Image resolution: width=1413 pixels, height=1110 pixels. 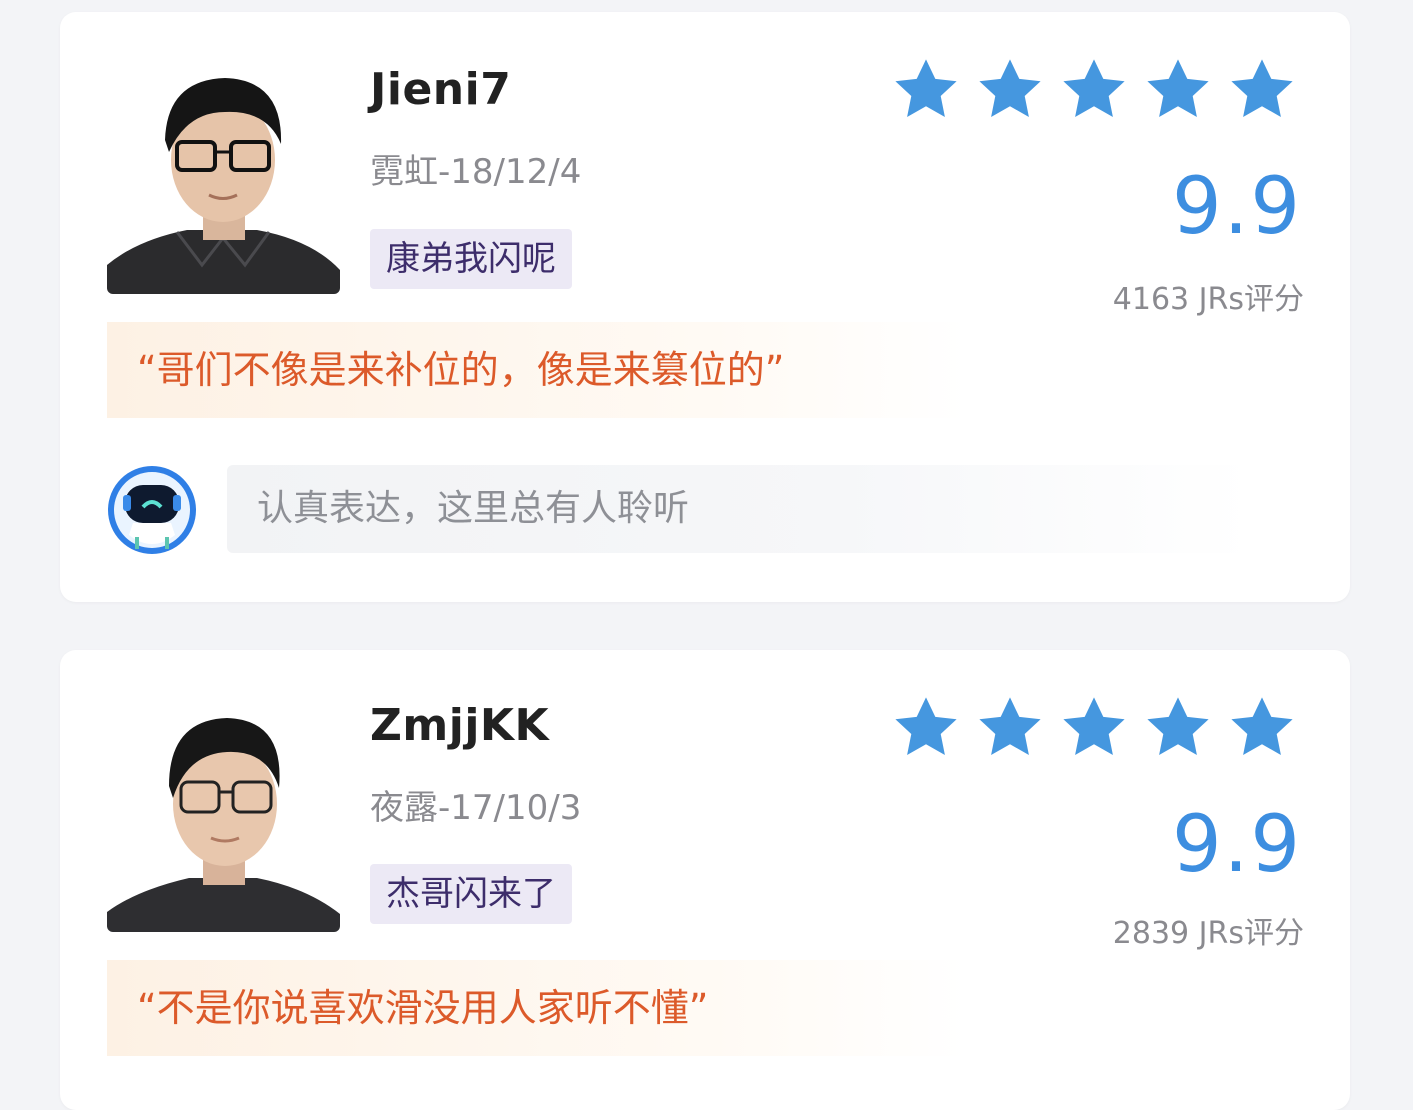 I want to click on player-name: Jieni7, so click(x=441, y=89).